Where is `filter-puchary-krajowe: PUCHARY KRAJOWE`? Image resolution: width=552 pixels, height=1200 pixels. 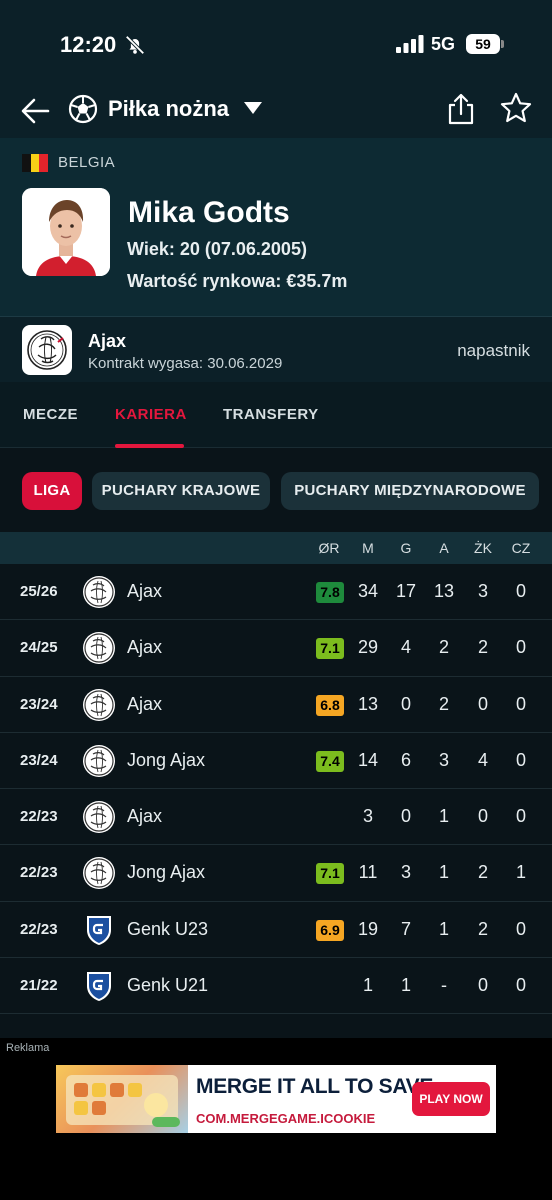 filter-puchary-krajowe: PUCHARY KRAJOWE is located at coordinates (181, 491).